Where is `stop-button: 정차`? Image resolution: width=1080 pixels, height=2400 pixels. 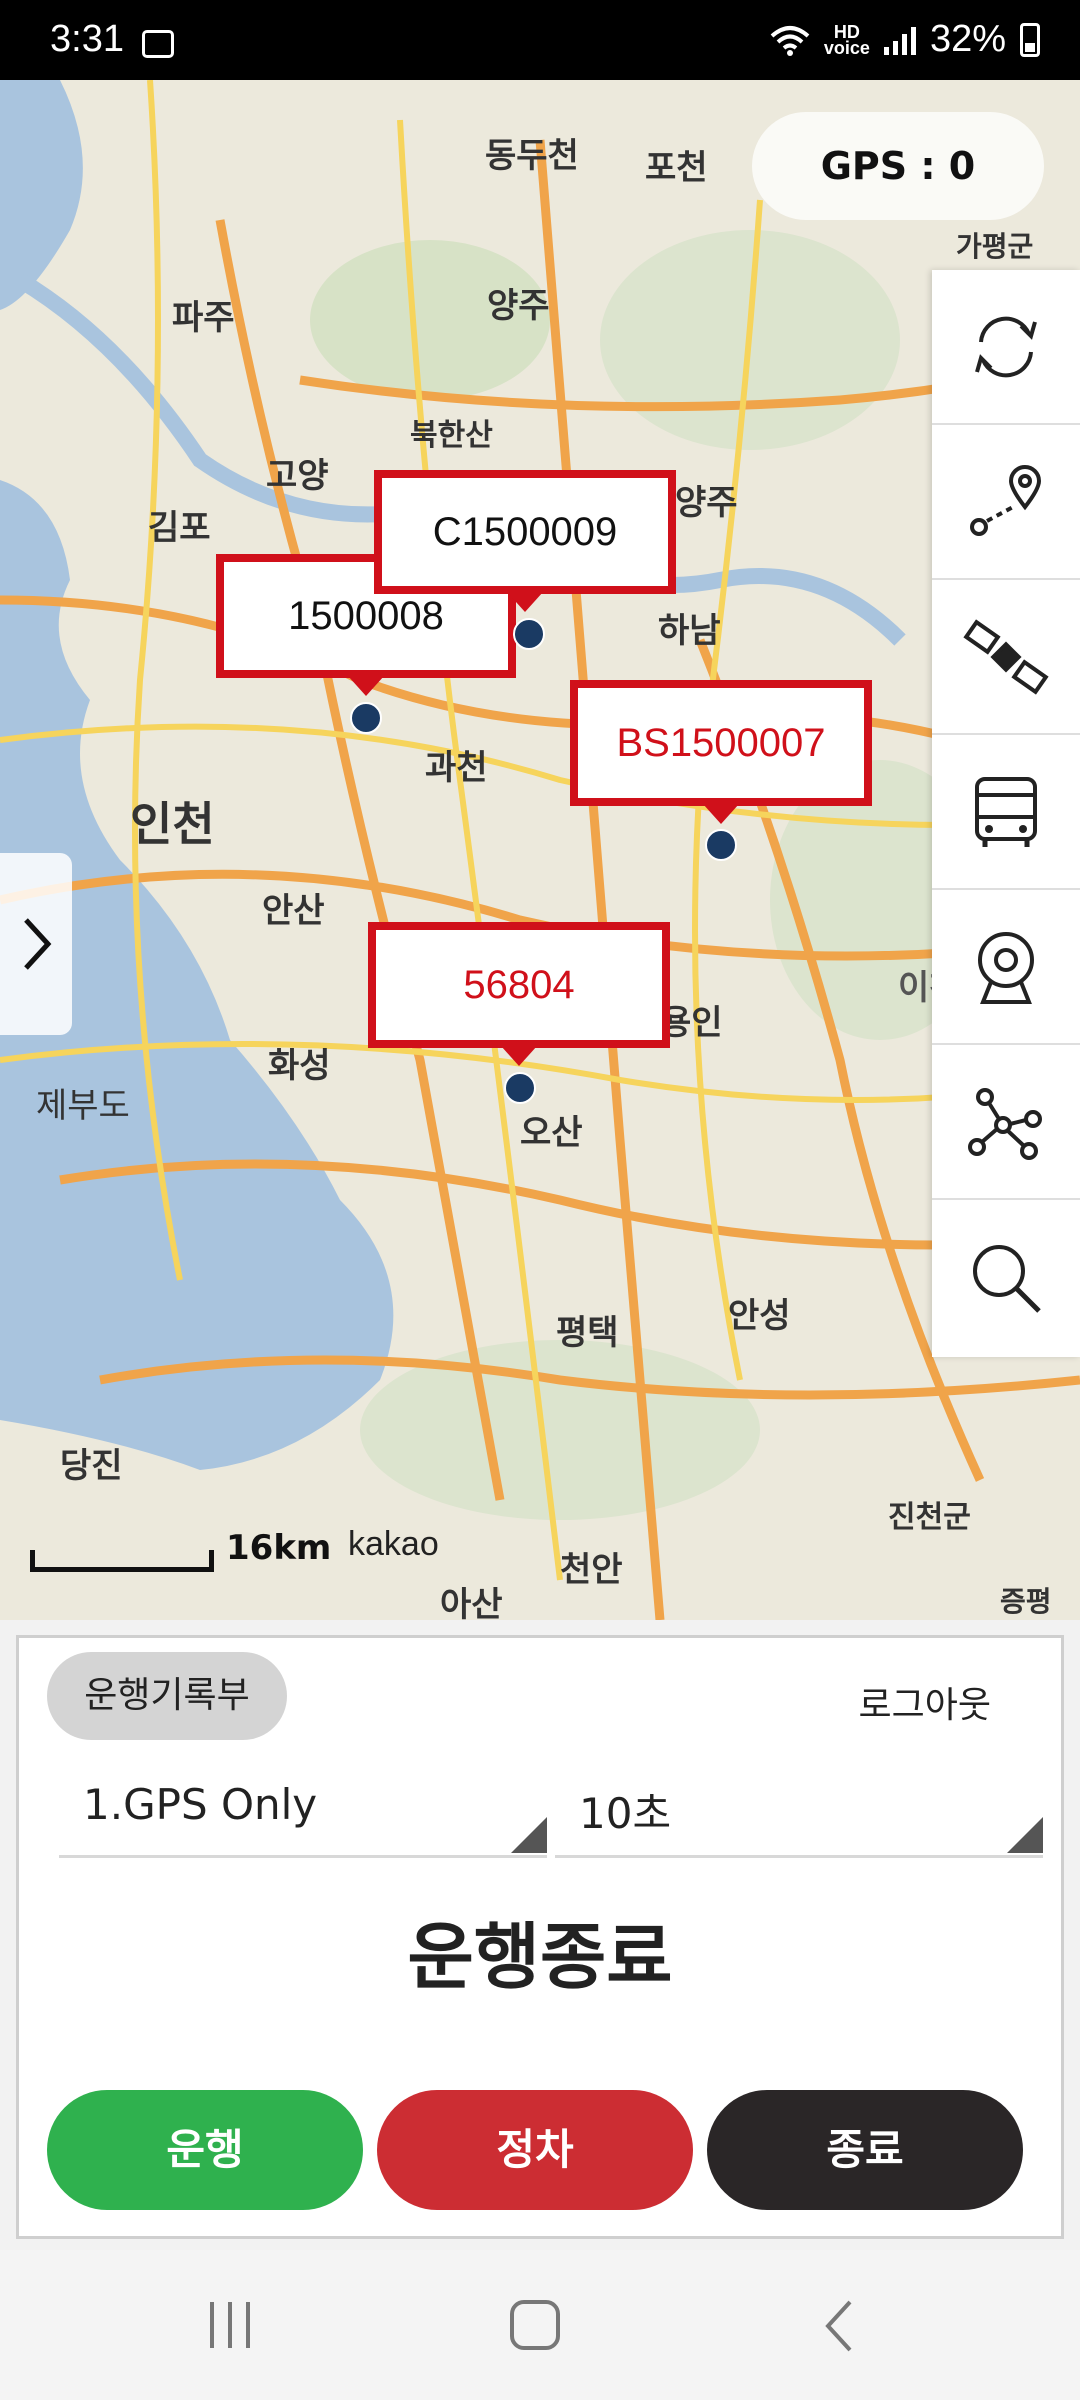
stop-button: 정차 is located at coordinates (535, 2150).